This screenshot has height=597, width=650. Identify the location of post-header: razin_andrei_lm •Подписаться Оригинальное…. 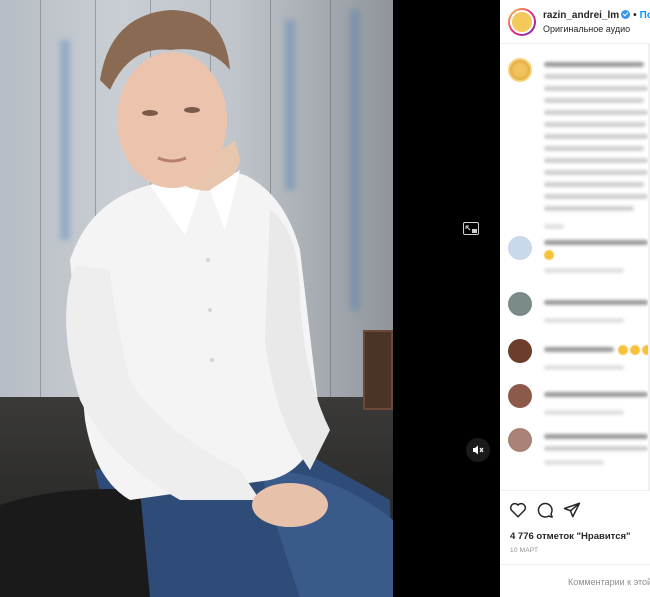
(575, 22).